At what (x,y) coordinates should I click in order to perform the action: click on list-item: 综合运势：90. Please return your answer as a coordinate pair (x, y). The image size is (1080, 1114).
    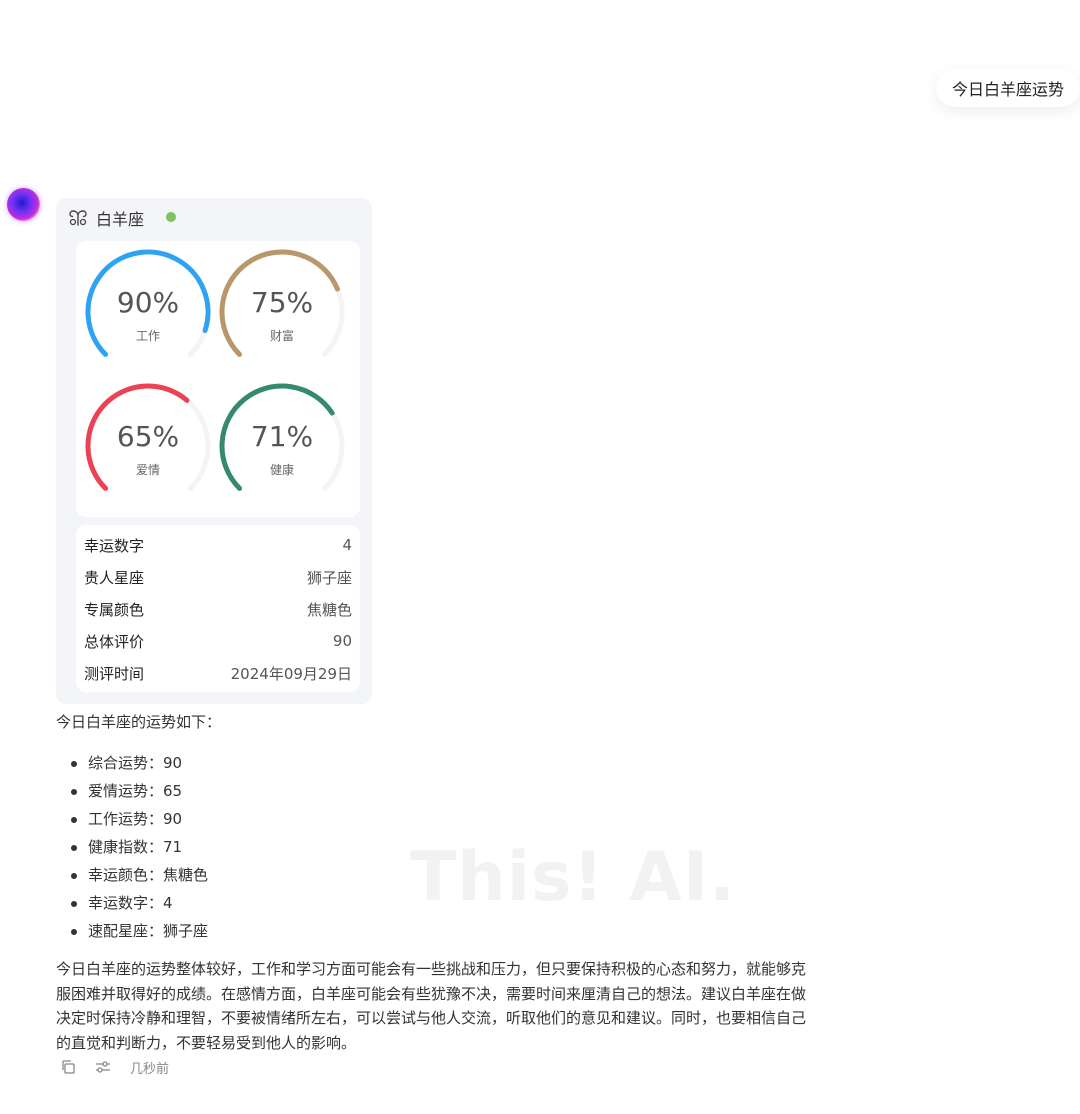
    Looking at the image, I should click on (132, 763).